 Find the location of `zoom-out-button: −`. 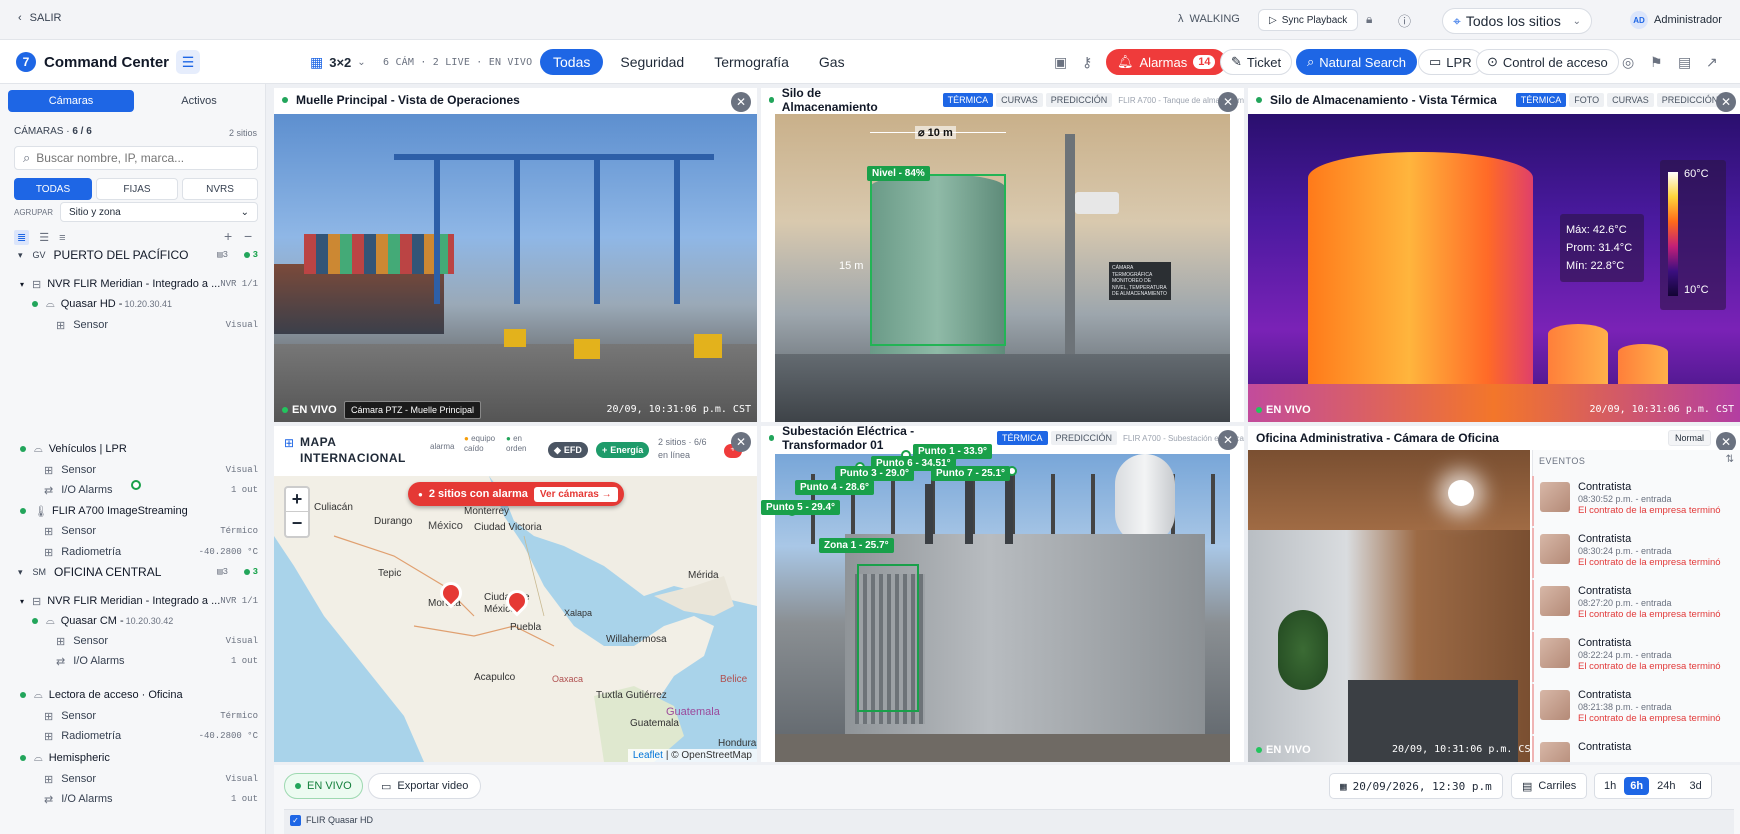

zoom-out-button: − is located at coordinates (297, 524).